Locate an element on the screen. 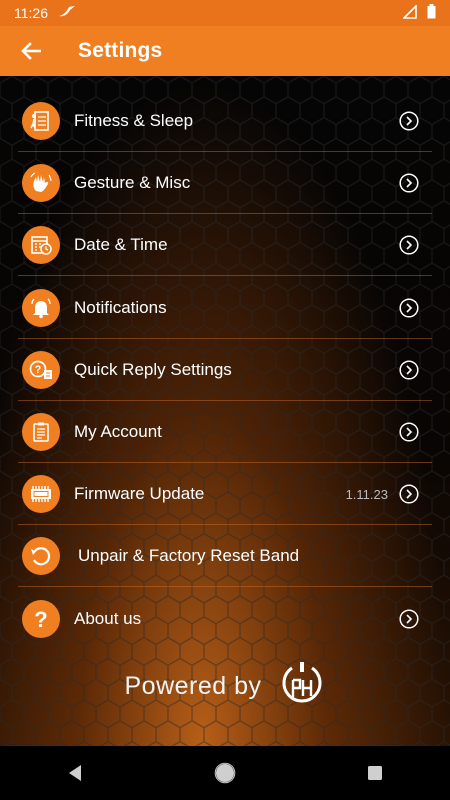 Image resolution: width=450 pixels, height=800 pixels. back-button is located at coordinates (31, 51).